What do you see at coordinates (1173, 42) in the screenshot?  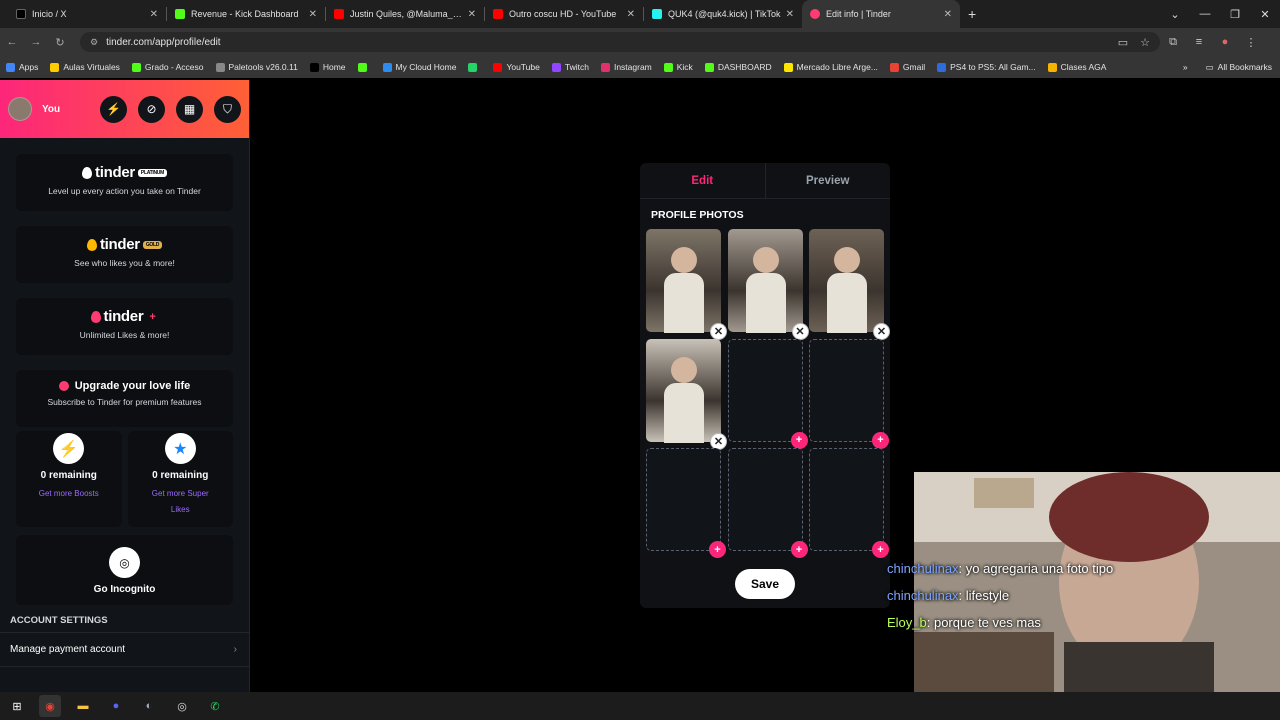 I see `extensions-icon: ⧉` at bounding box center [1173, 42].